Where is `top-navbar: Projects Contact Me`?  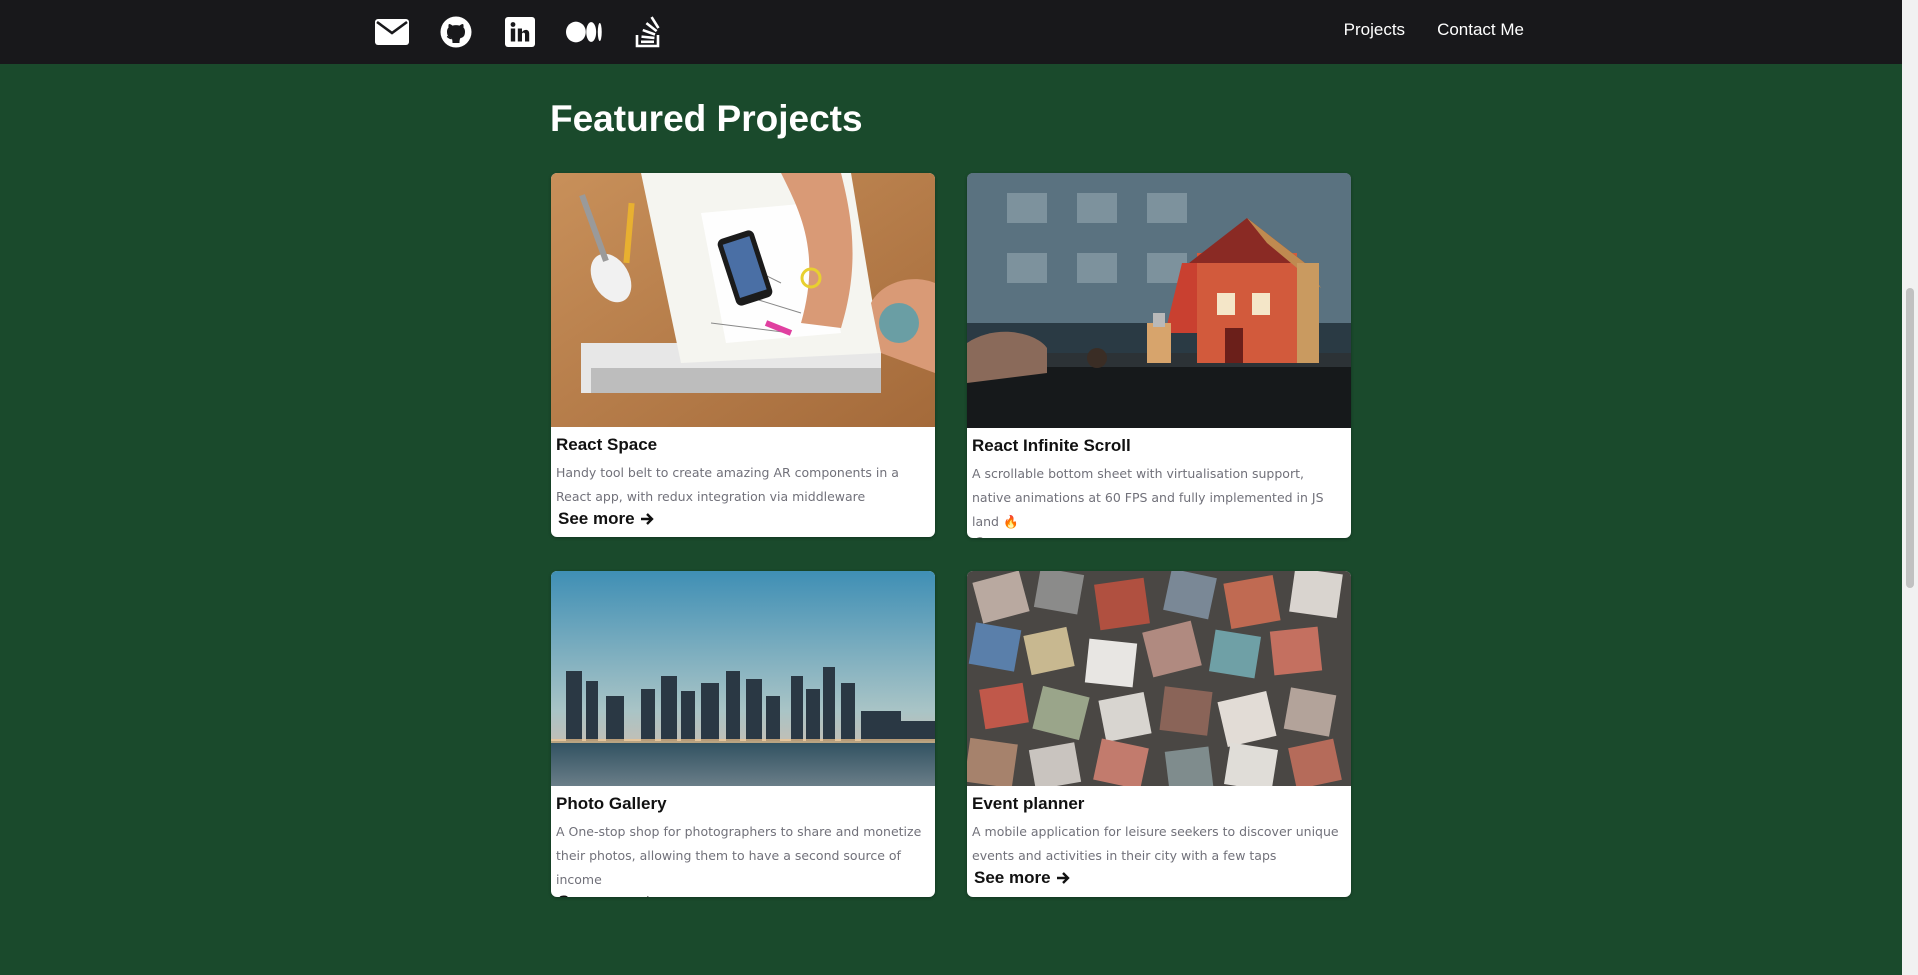 top-navbar: Projects Contact Me is located at coordinates (951, 32).